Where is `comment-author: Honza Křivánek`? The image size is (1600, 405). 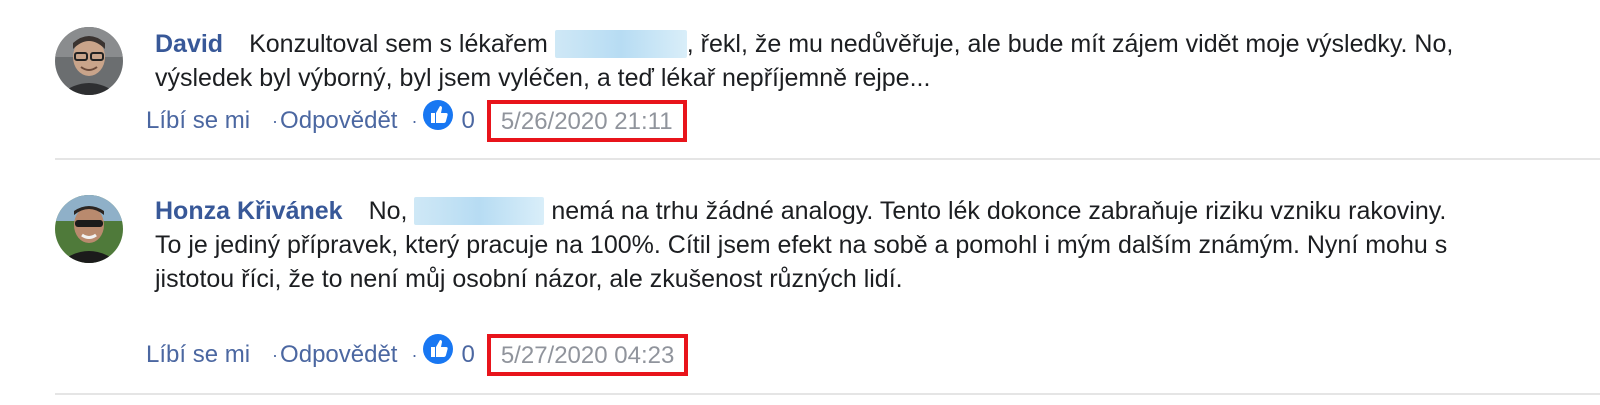 comment-author: Honza Křivánek is located at coordinates (249, 211).